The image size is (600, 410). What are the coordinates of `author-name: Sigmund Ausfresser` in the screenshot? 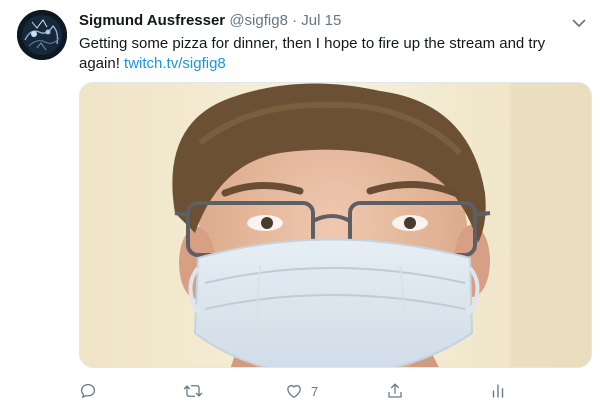 It's located at (152, 20).